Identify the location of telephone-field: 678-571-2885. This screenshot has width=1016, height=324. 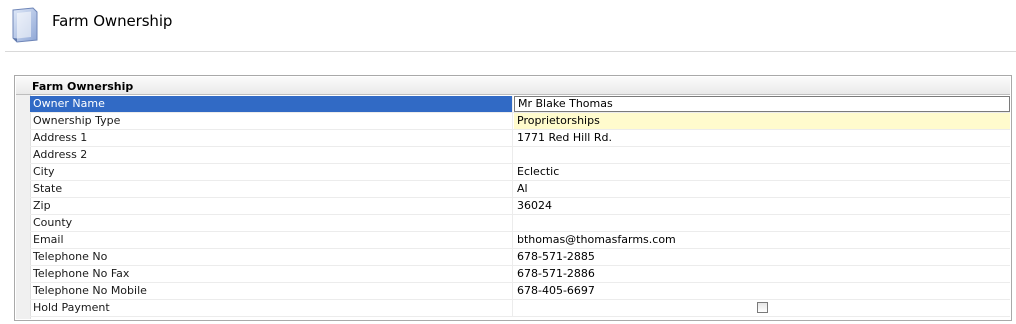
(762, 257).